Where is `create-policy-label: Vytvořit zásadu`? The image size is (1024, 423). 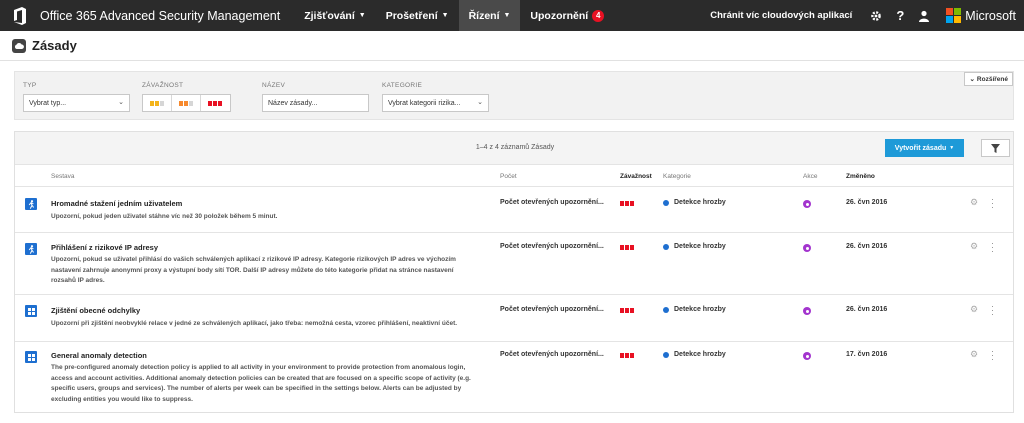
create-policy-label: Vytvořit zásadu is located at coordinates (920, 148).